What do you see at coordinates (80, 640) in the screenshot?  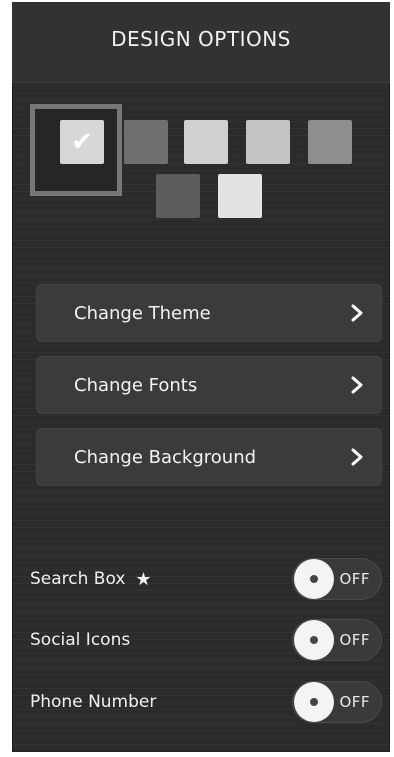 I see `social-icons-label: Social Icons` at bounding box center [80, 640].